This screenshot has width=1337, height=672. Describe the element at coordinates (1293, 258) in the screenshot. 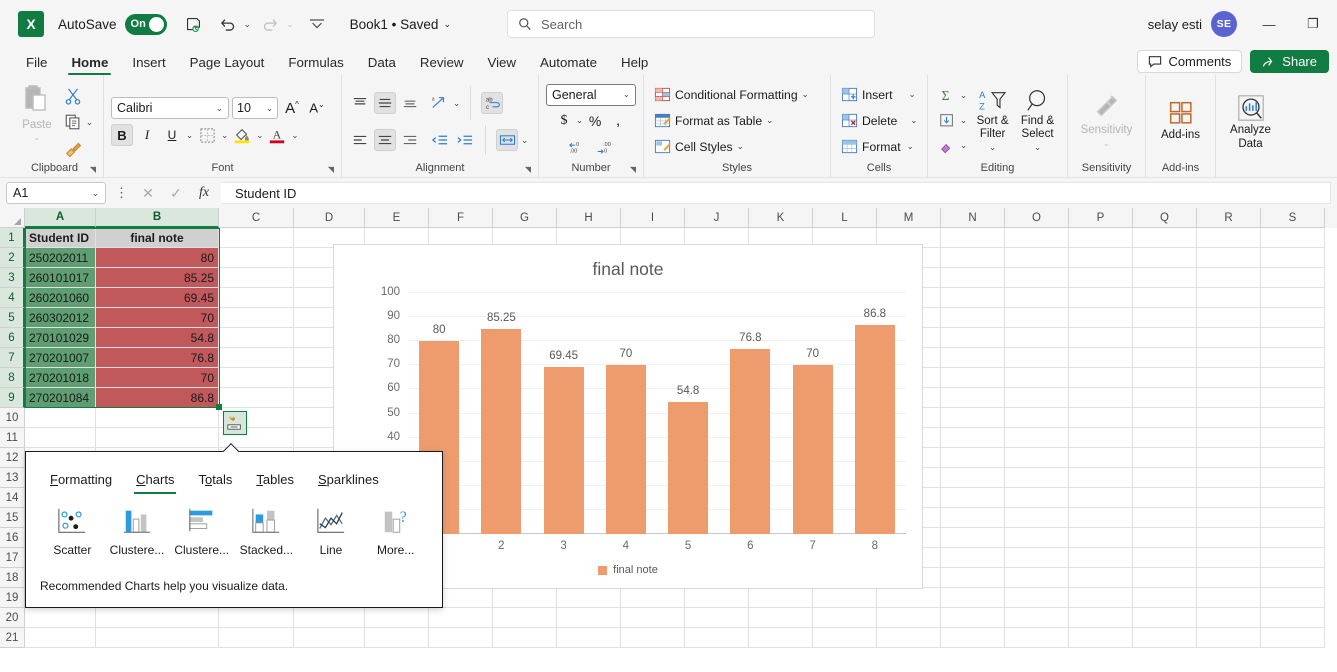

I see `cell-s2` at that location.